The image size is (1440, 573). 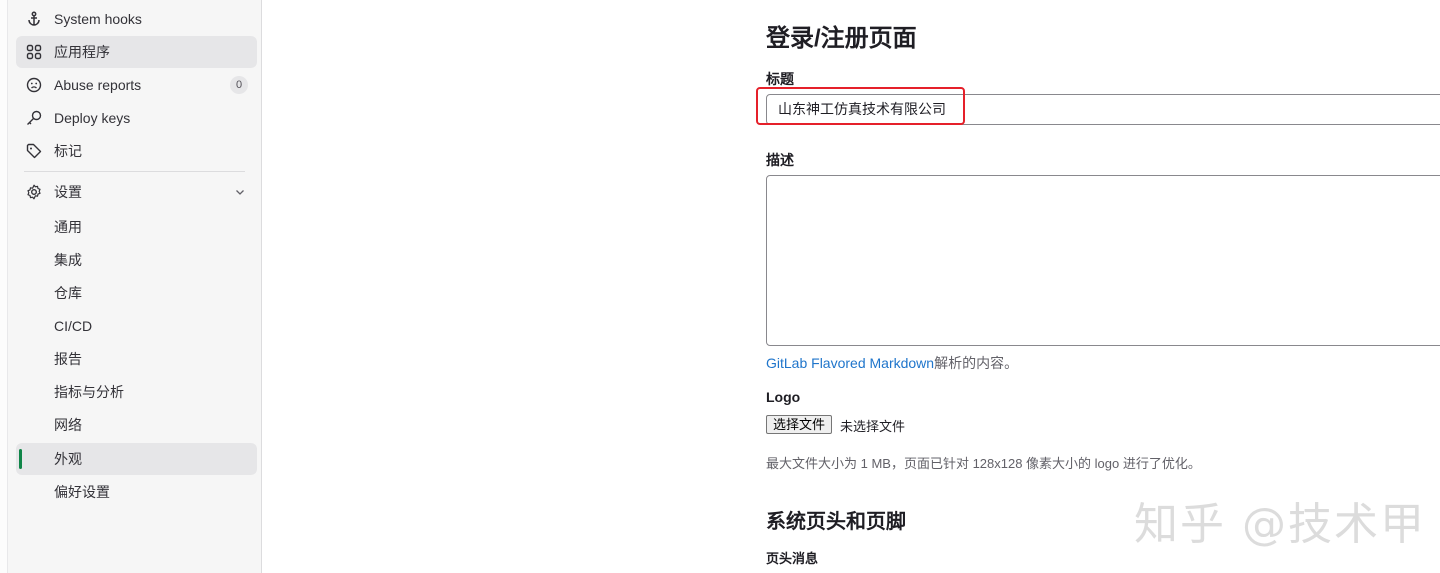 What do you see at coordinates (82, 492) in the screenshot?
I see `sidebar-subitem-label: 偏好设置` at bounding box center [82, 492].